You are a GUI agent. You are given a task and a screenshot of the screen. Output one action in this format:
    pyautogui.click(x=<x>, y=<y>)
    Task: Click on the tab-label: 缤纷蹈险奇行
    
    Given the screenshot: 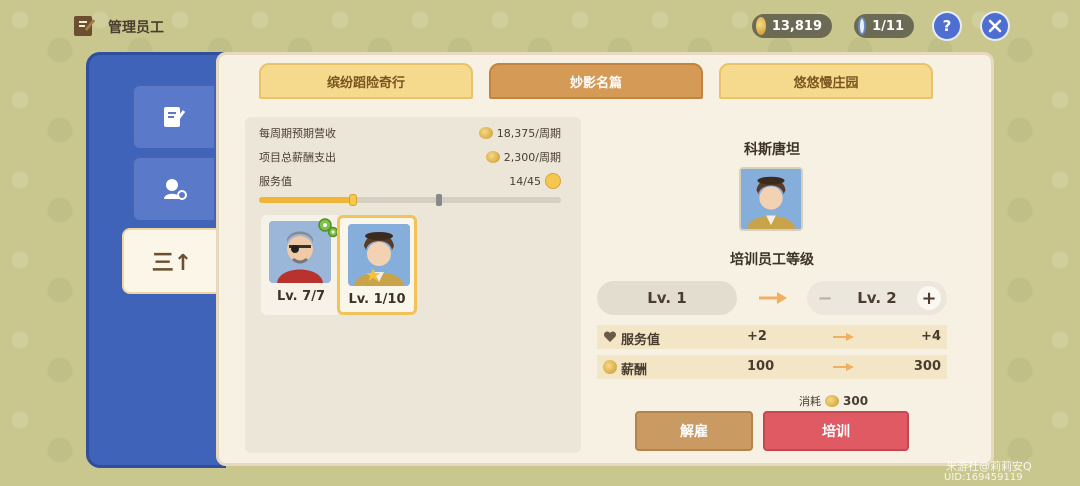 What is the action you would take?
    pyautogui.click(x=365, y=83)
    